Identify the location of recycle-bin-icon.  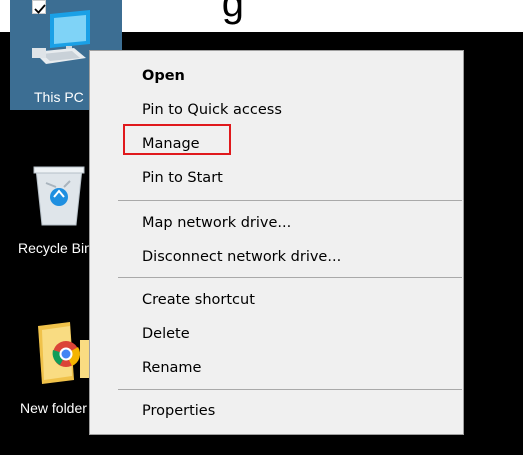
(59, 196).